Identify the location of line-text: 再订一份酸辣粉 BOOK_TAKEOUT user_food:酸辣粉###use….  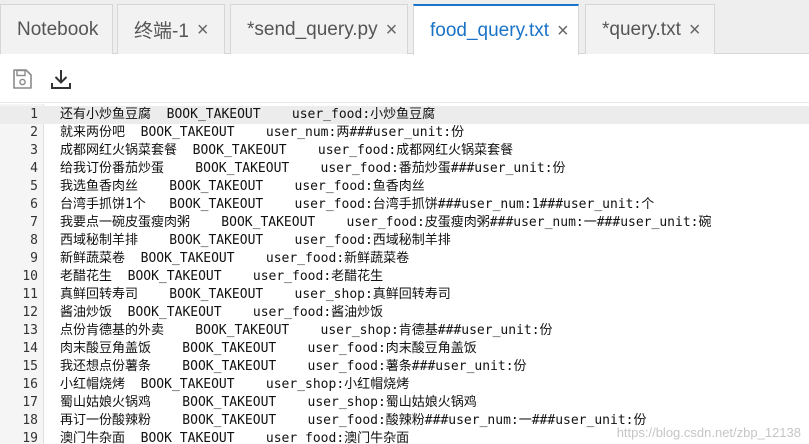
(353, 420).